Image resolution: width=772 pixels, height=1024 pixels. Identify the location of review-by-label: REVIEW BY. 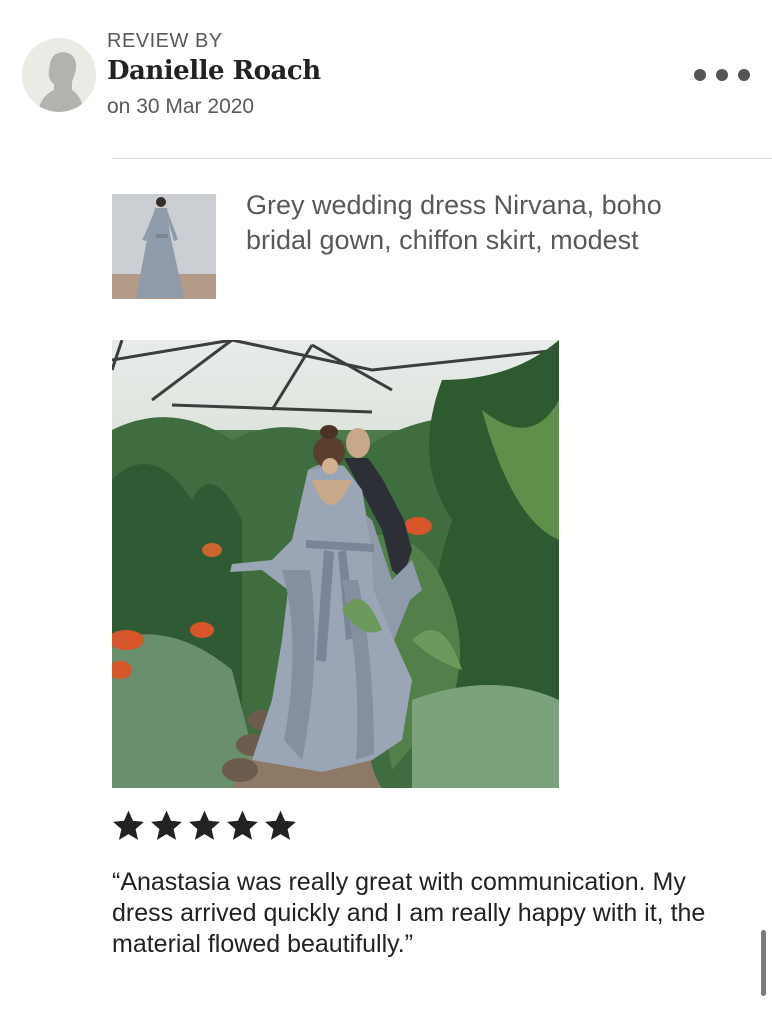
(165, 41).